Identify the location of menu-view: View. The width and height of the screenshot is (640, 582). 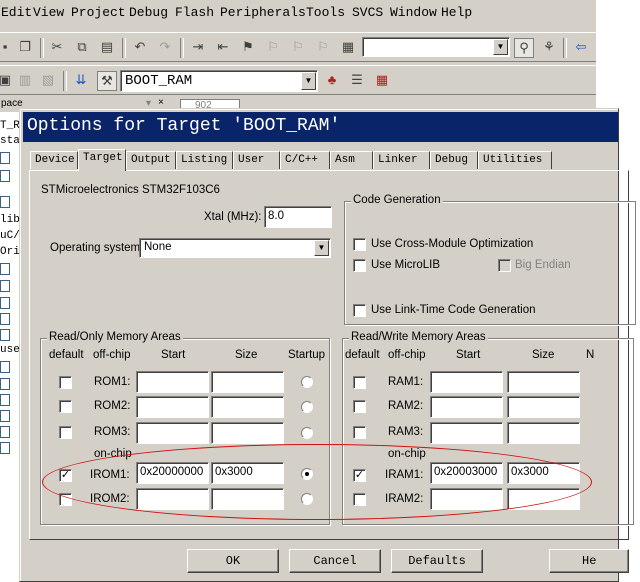
(48, 12).